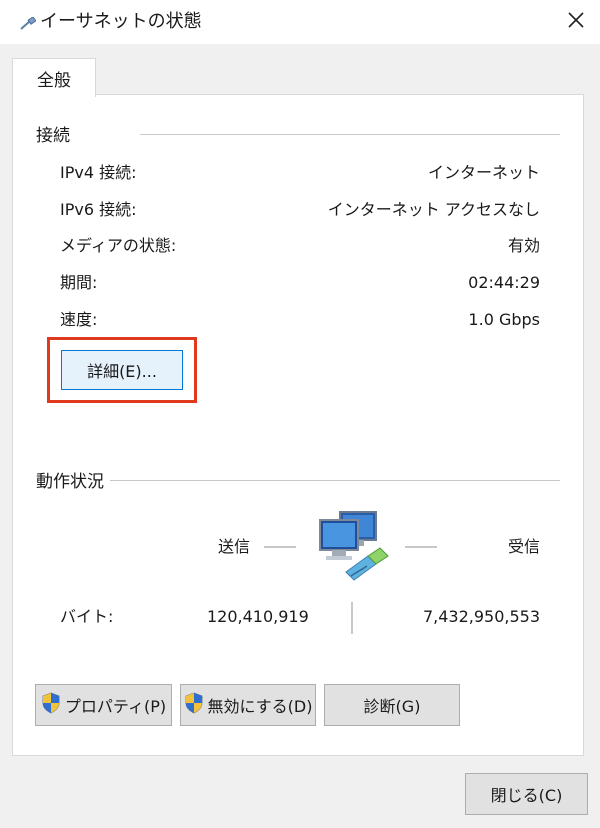 The width and height of the screenshot is (600, 828). I want to click on activity-group-line, so click(335, 480).